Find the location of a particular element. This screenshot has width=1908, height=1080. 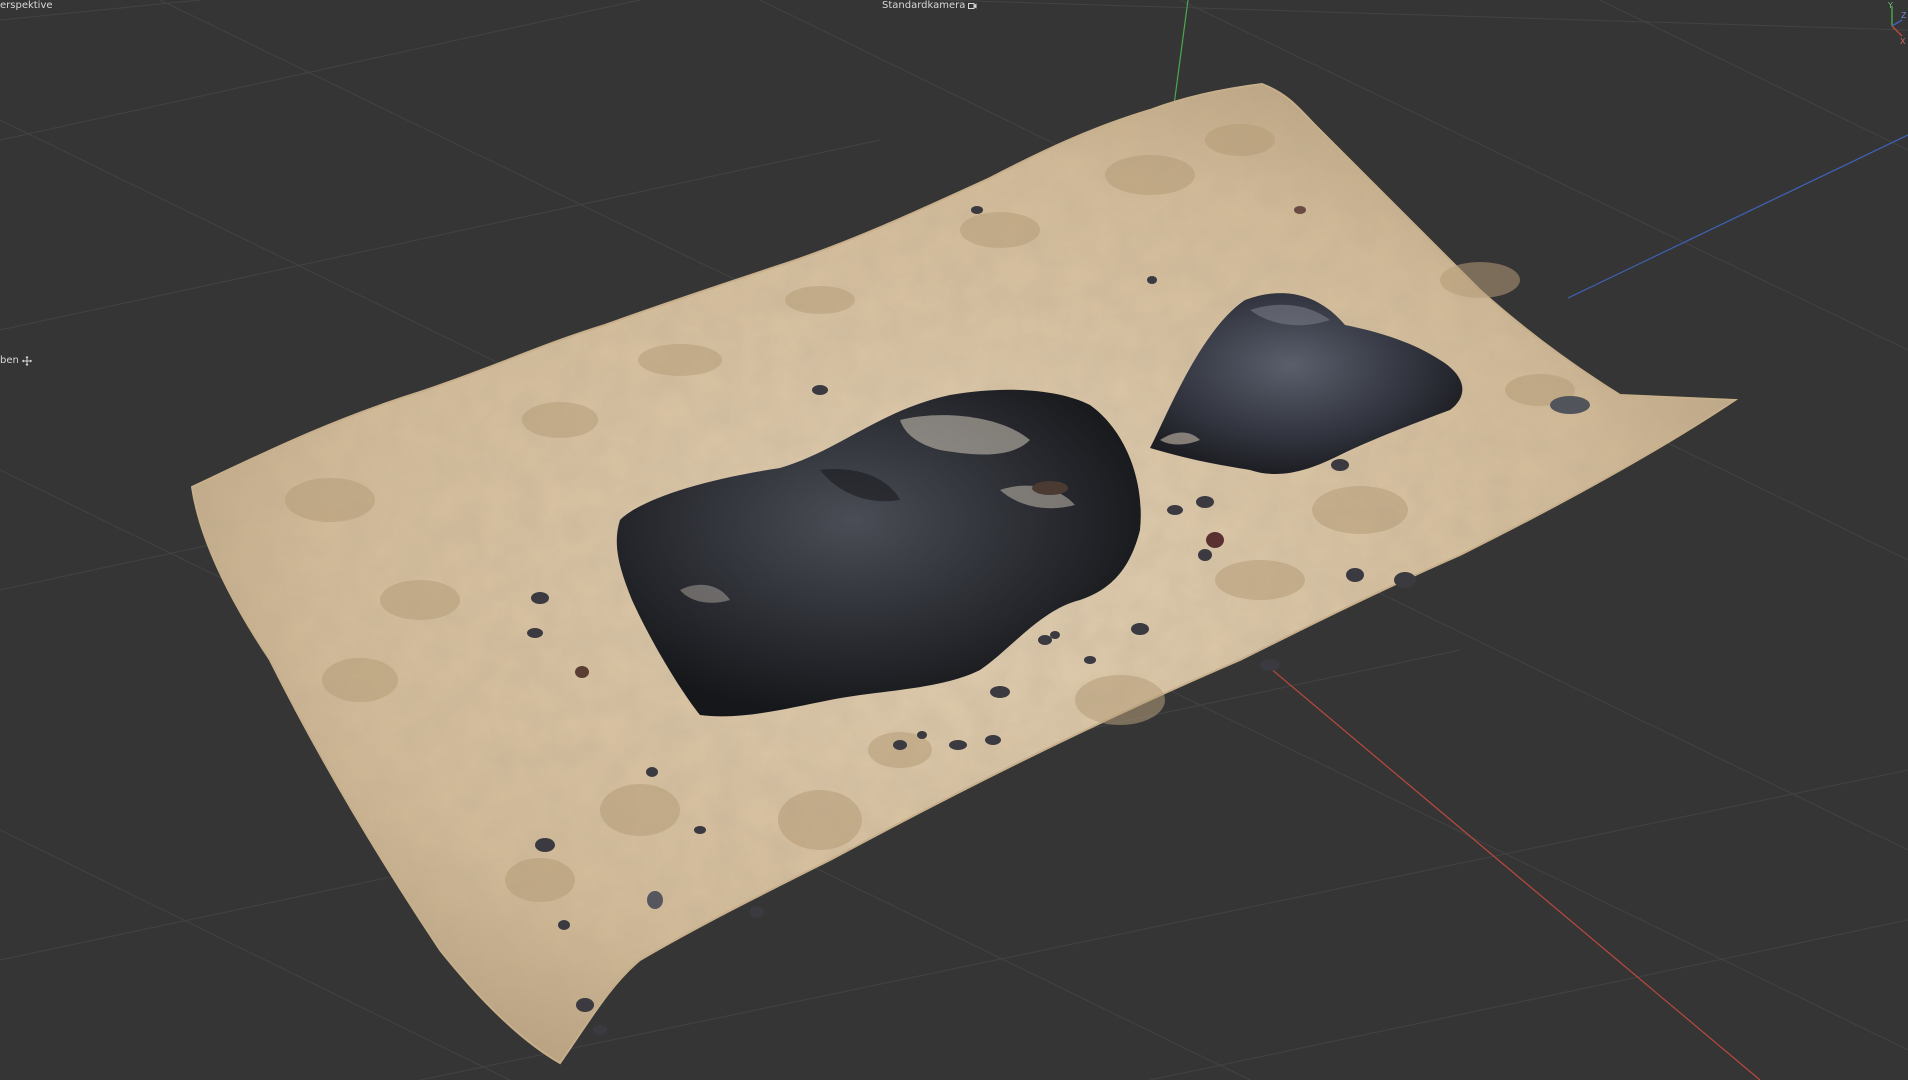

side-label-text: ben is located at coordinates (9, 360).